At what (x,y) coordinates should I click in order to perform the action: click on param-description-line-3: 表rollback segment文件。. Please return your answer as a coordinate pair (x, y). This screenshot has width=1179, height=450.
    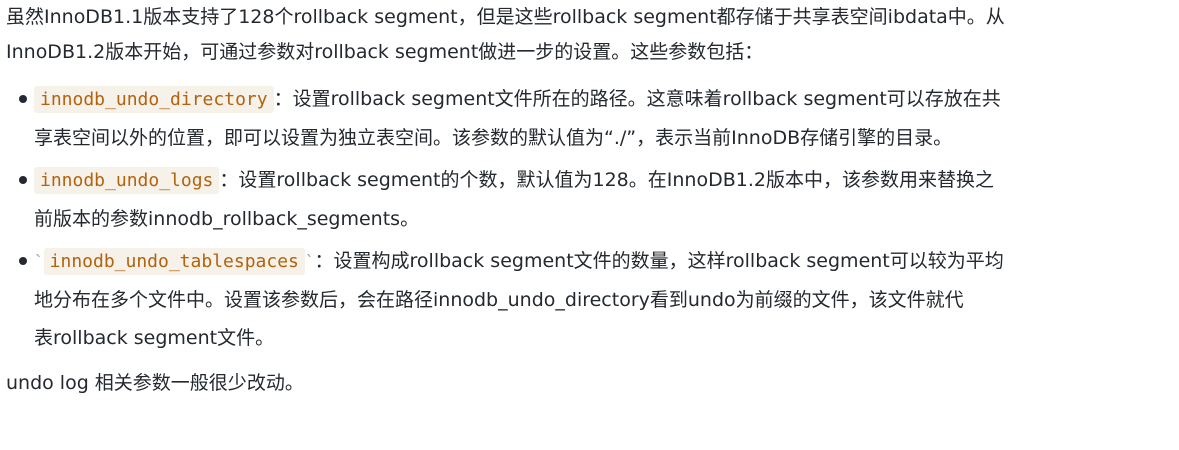
    Looking at the image, I should click on (154, 338).